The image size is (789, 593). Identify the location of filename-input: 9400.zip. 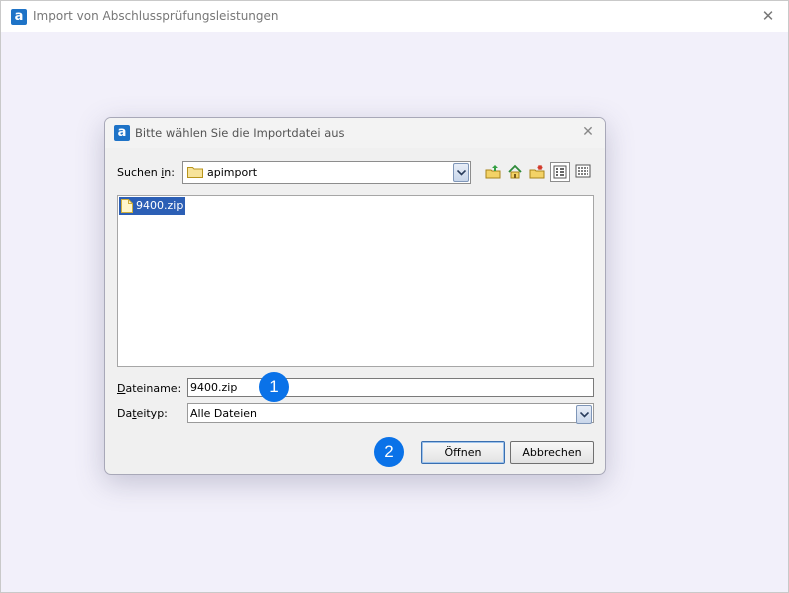
(390, 387).